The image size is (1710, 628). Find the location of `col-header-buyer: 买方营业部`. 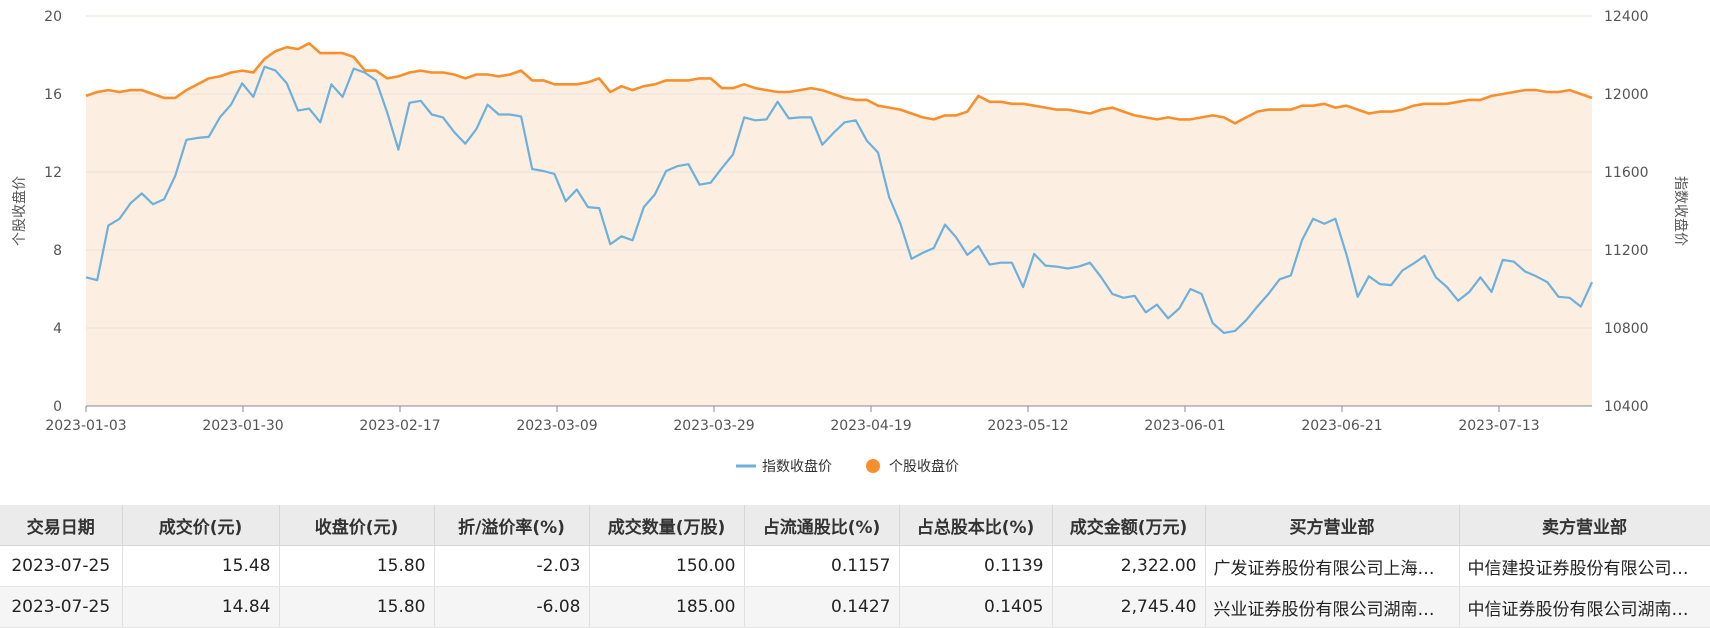

col-header-buyer: 买方营业部 is located at coordinates (1332, 525).